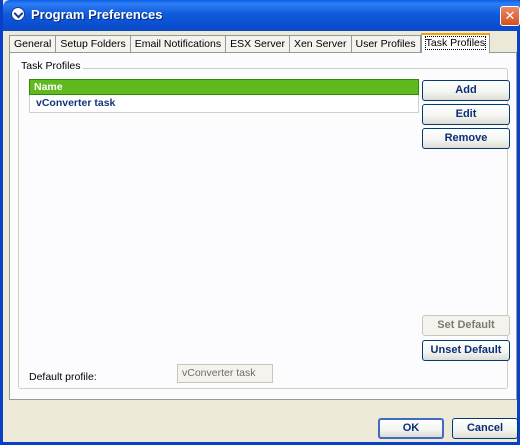  I want to click on ok-button: OK, so click(411, 428).